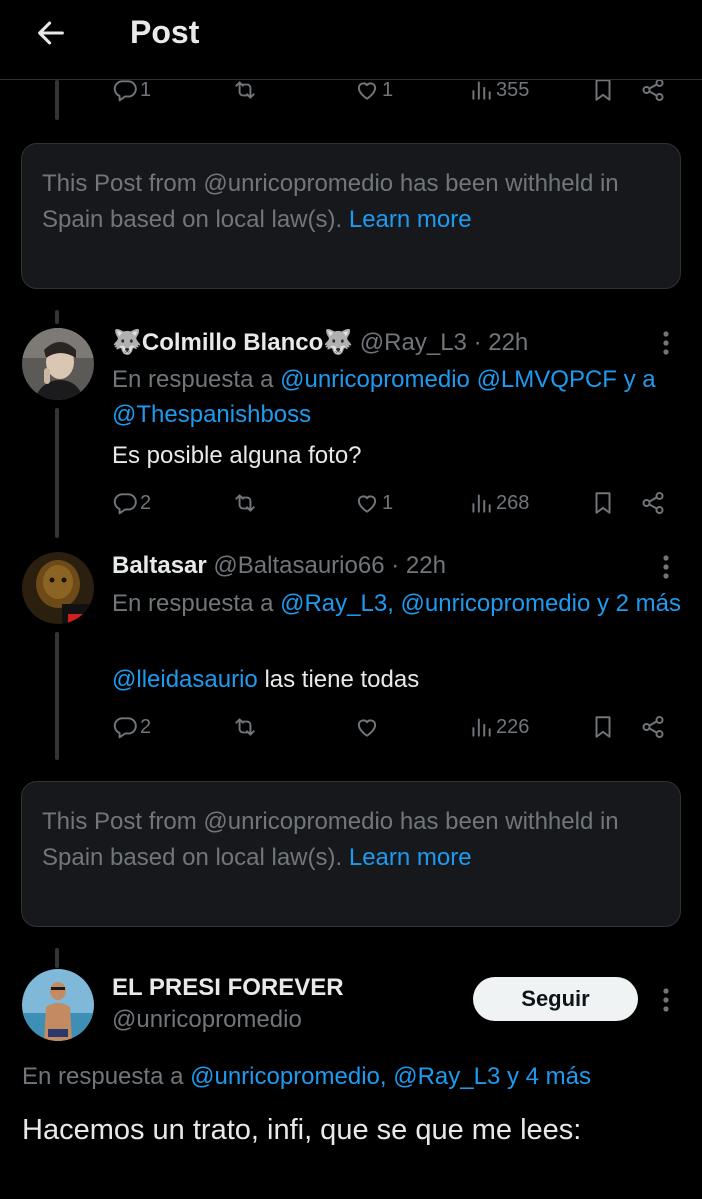 The width and height of the screenshot is (702, 1199). I want to click on user-handle: @Ray_L3, so click(413, 342).